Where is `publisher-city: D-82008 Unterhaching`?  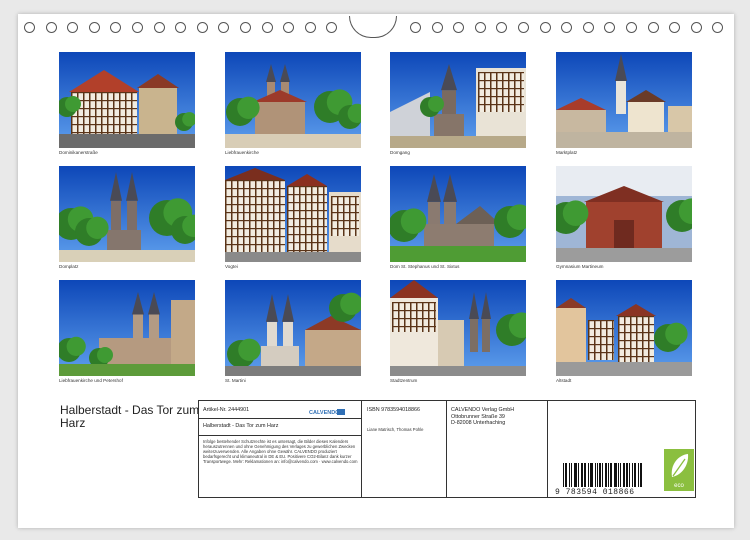 publisher-city: D-82008 Unterhaching is located at coordinates (478, 423).